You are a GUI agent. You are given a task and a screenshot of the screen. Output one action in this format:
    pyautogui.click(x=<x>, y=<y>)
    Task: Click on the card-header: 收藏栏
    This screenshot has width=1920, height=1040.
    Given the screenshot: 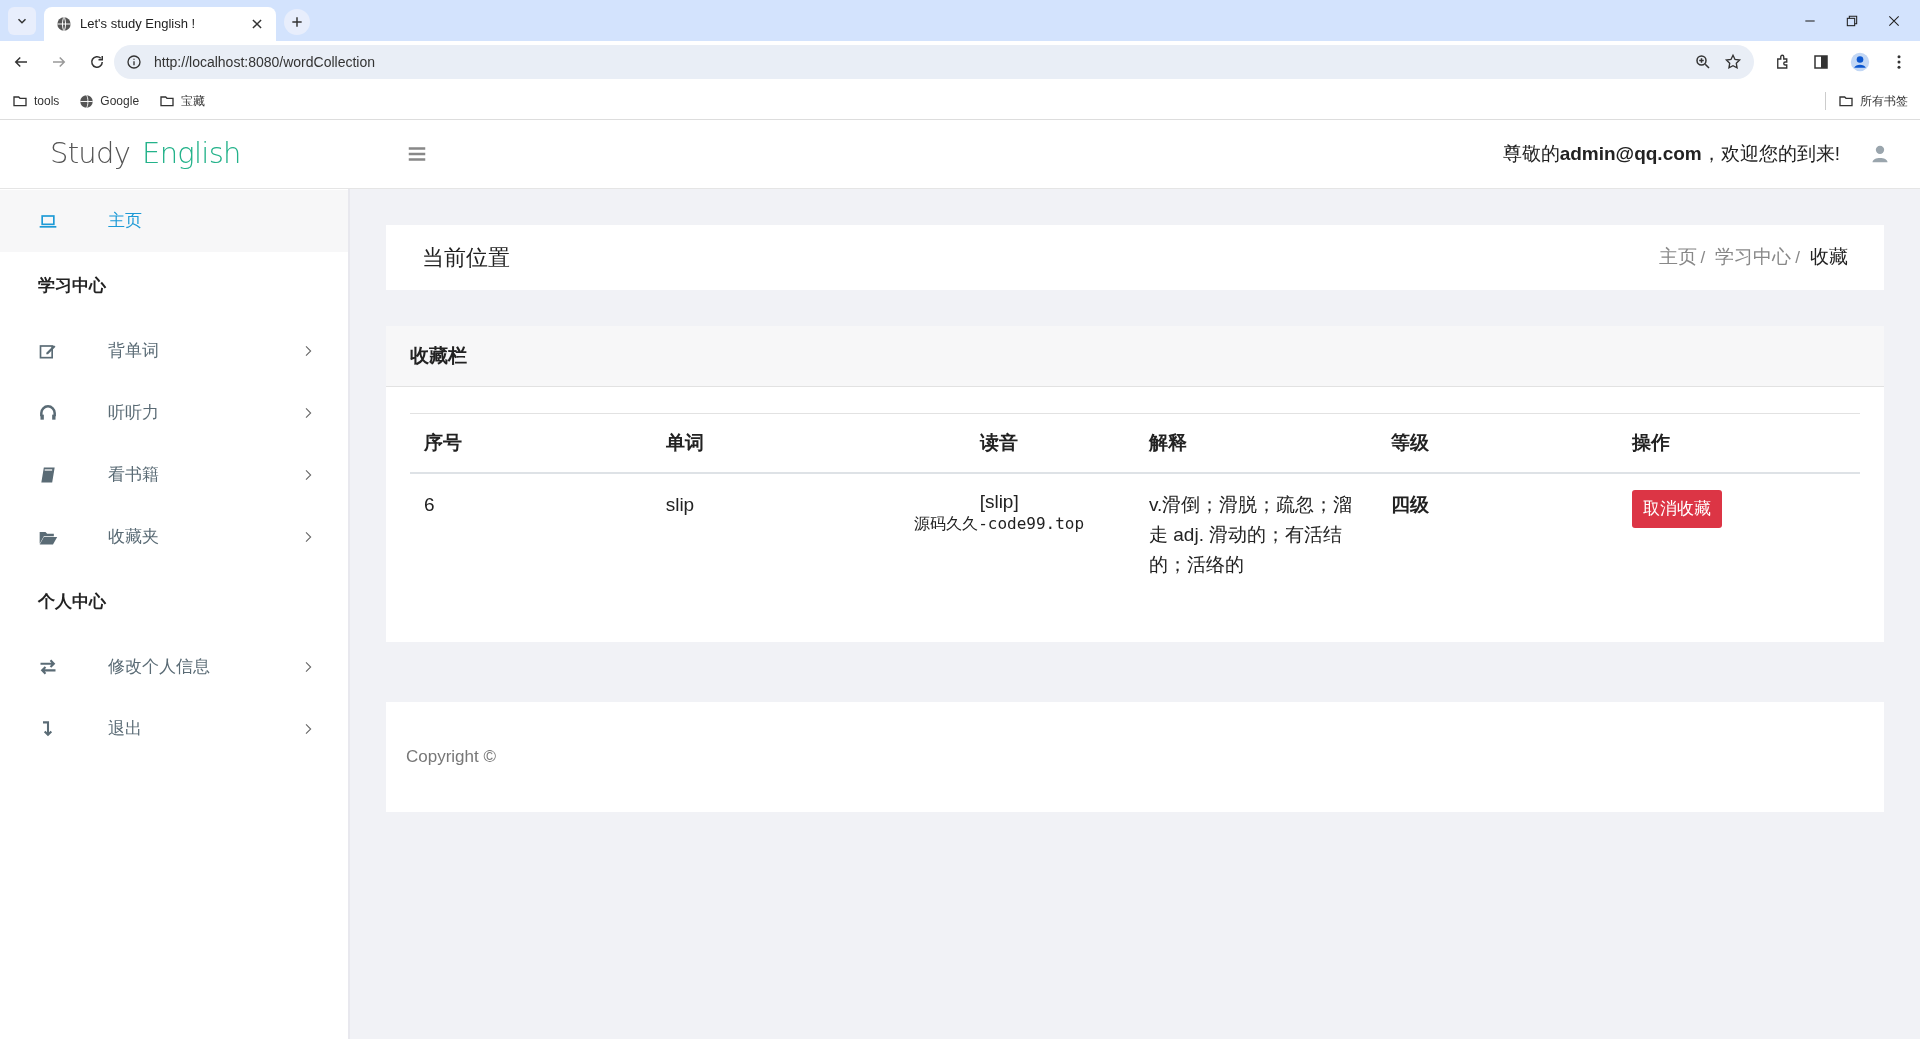 What is the action you would take?
    pyautogui.click(x=1135, y=356)
    